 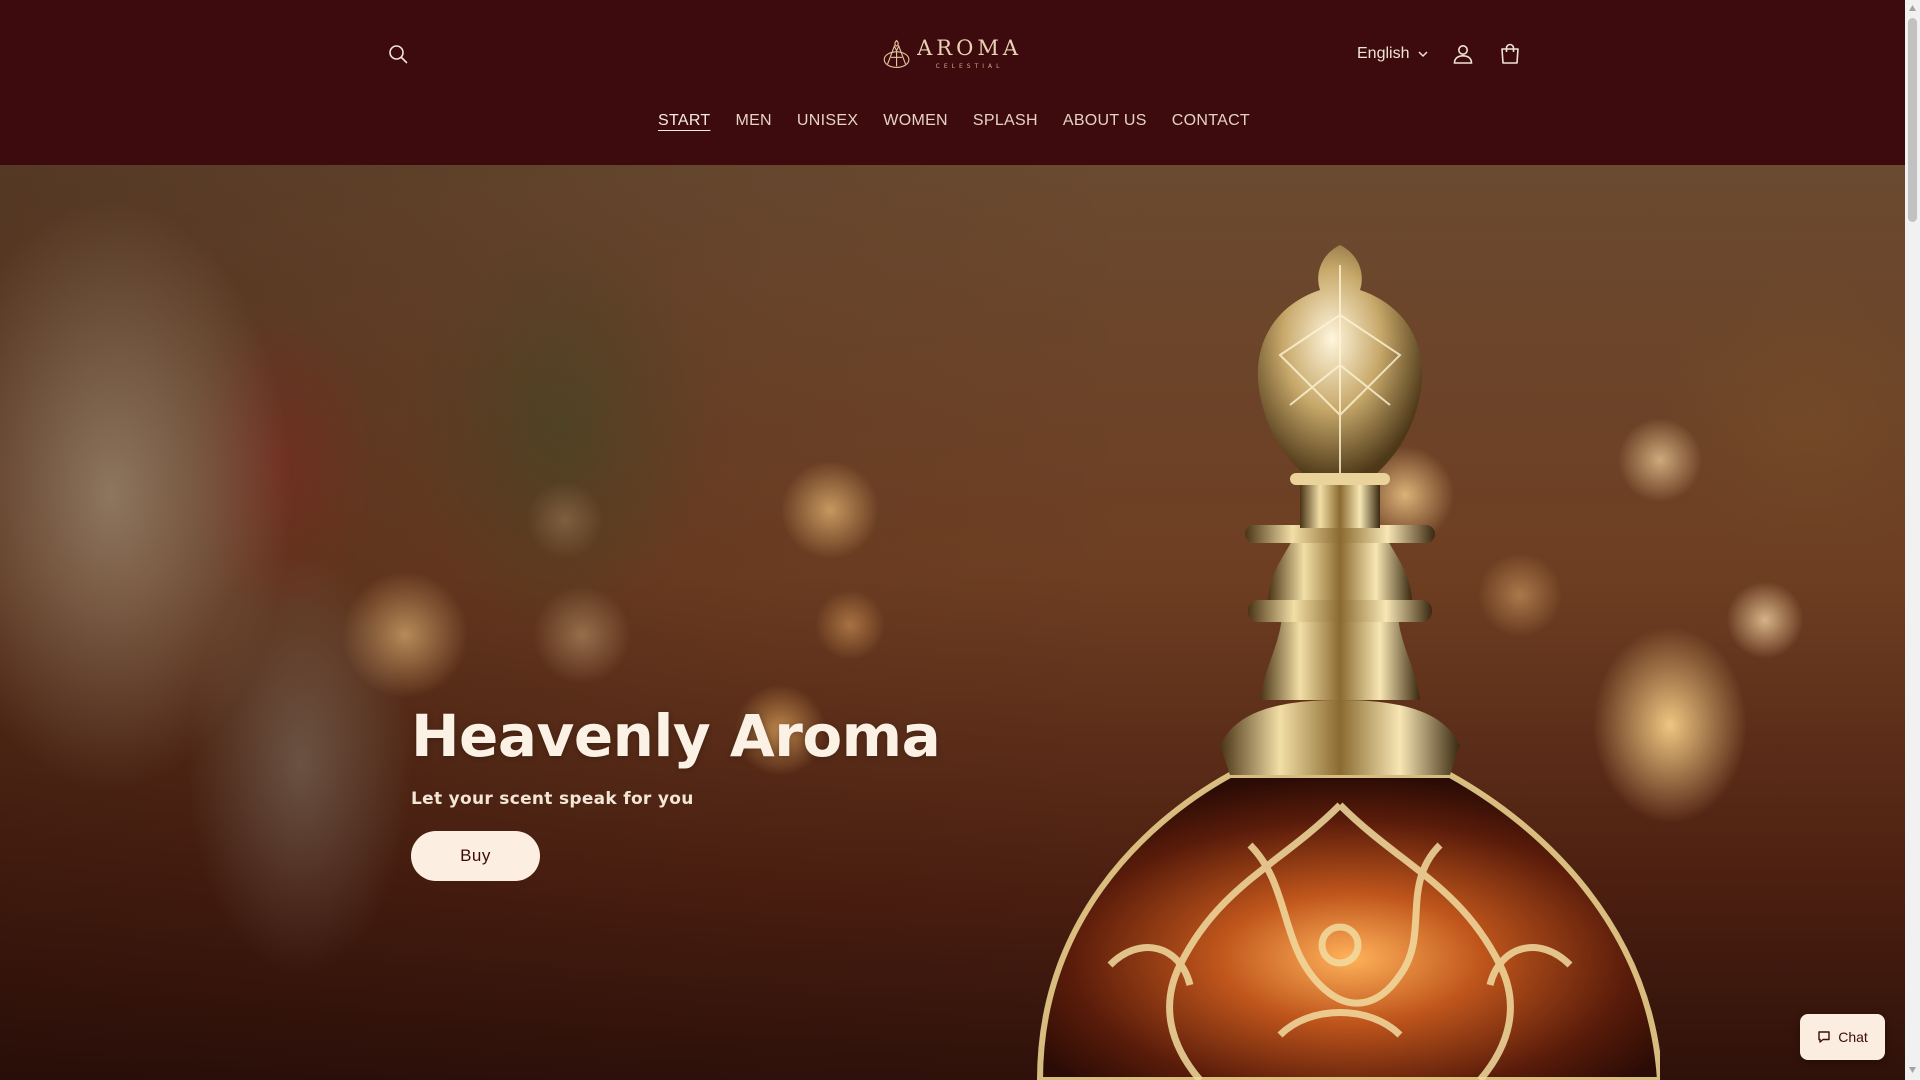 What do you see at coordinates (969, 66) in the screenshot?
I see `logo-subtitle: CELESTIAL` at bounding box center [969, 66].